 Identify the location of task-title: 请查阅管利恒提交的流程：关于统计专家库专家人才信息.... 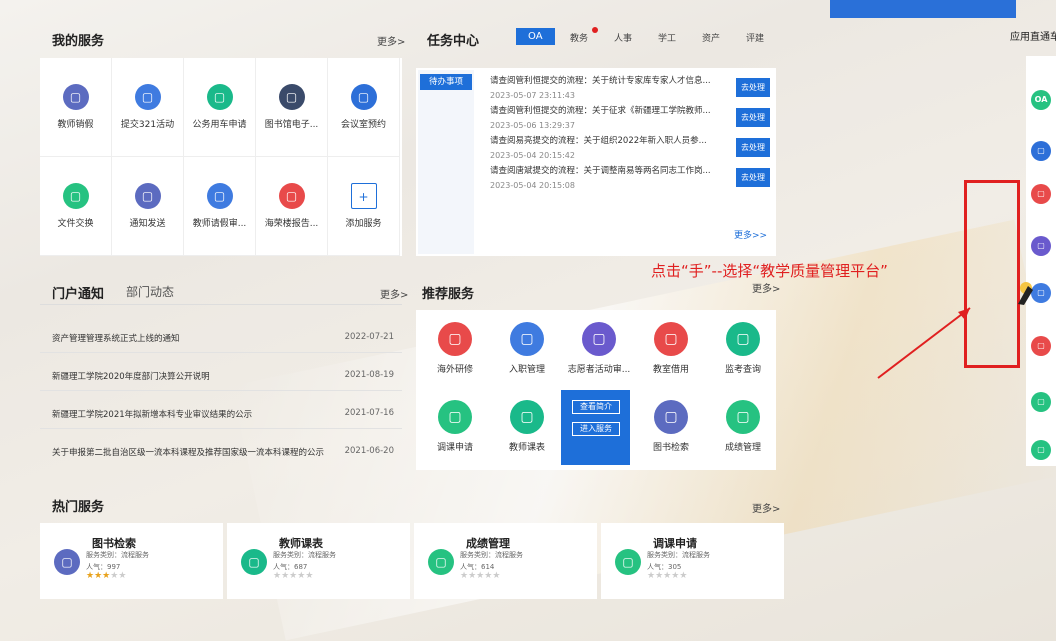
(605, 80).